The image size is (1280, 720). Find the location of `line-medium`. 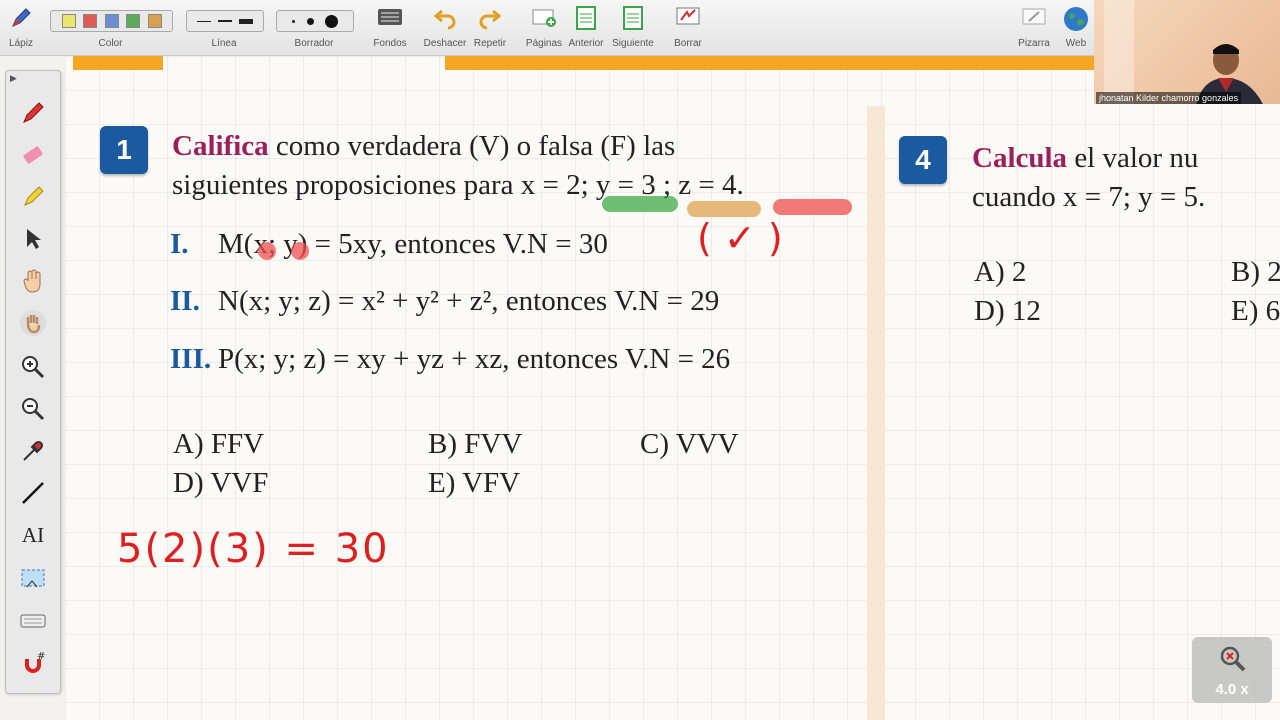

line-medium is located at coordinates (225, 21).